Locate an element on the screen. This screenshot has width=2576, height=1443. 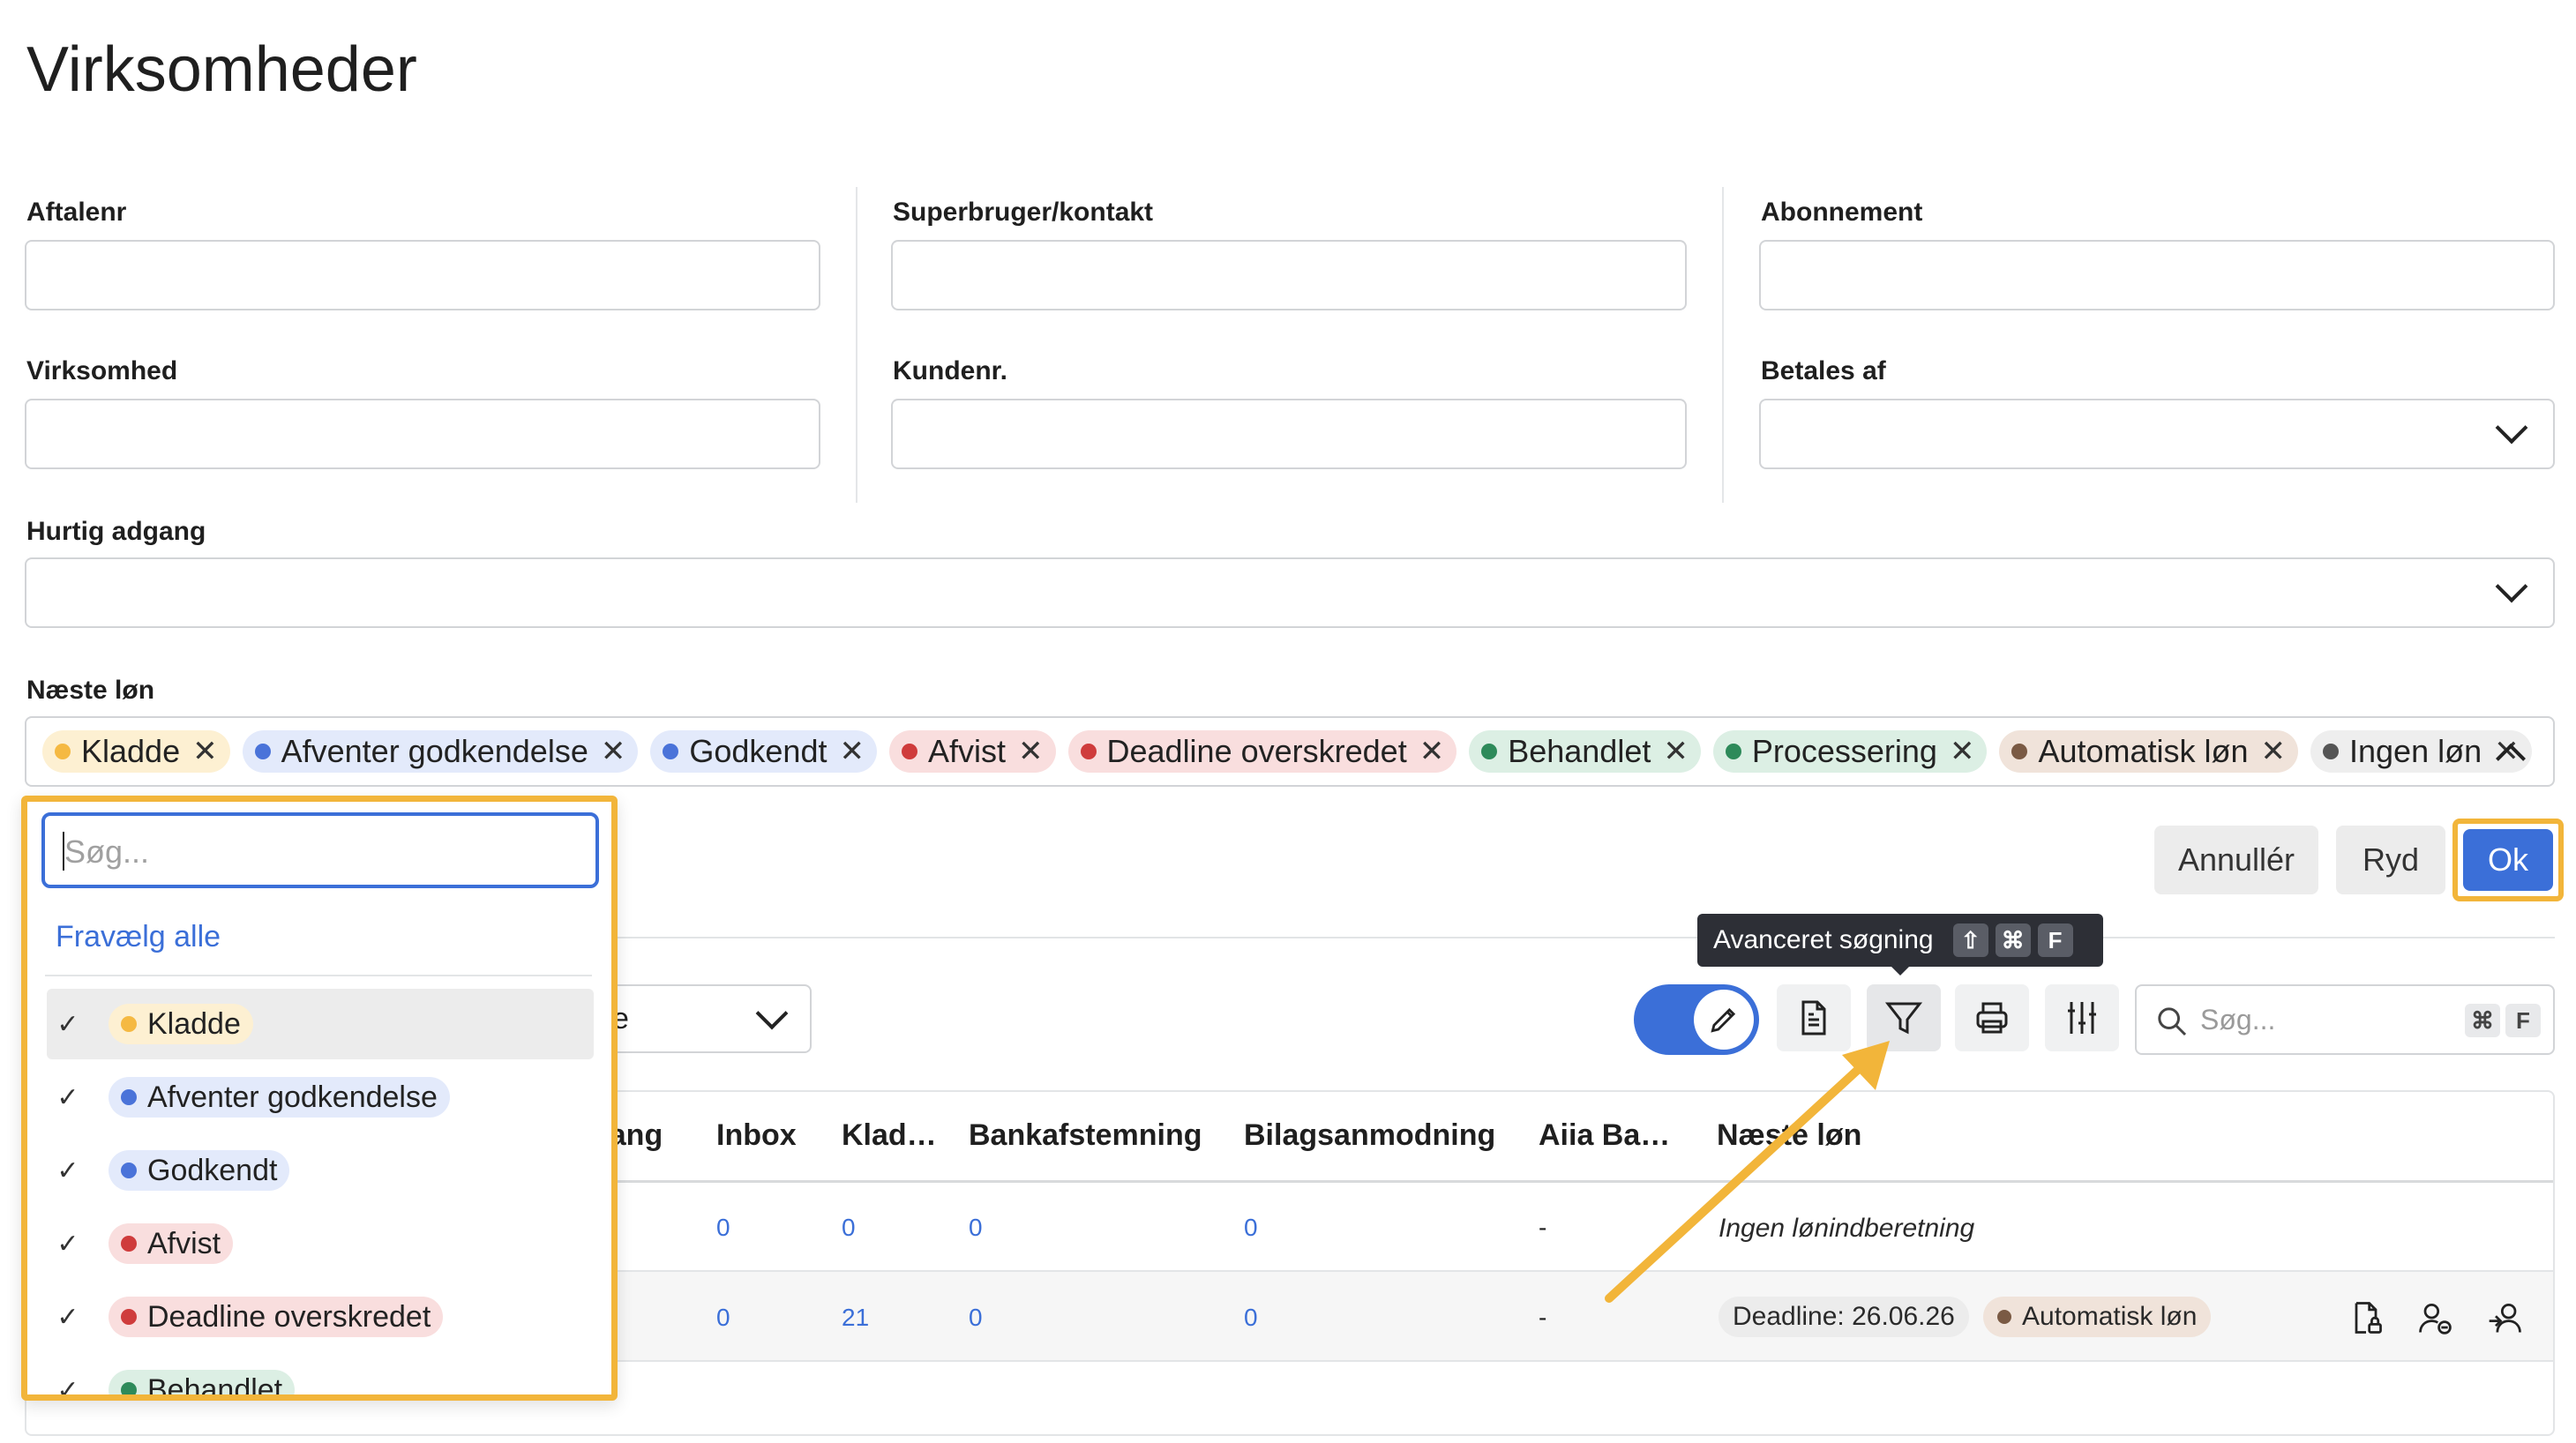
option-label: Kladde is located at coordinates (194, 1023).